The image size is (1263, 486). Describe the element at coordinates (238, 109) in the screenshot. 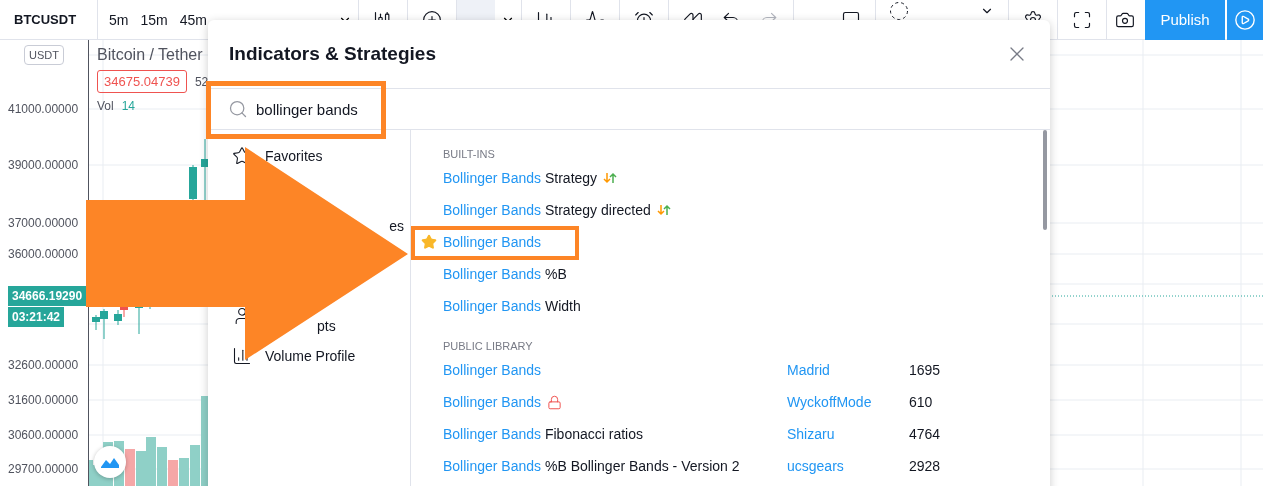

I see `search-icon` at that location.